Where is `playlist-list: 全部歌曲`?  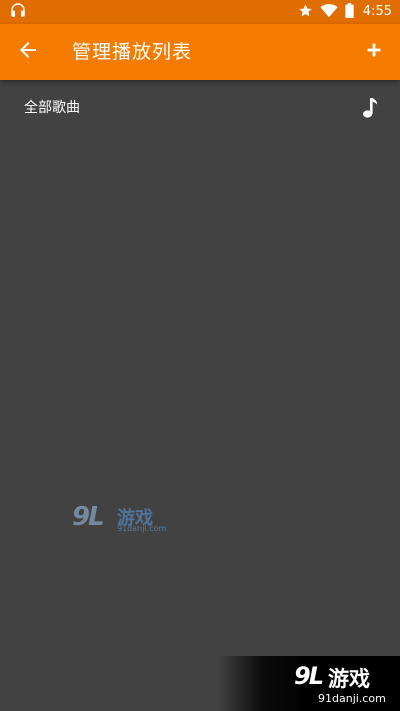
playlist-list: 全部歌曲 is located at coordinates (200, 108).